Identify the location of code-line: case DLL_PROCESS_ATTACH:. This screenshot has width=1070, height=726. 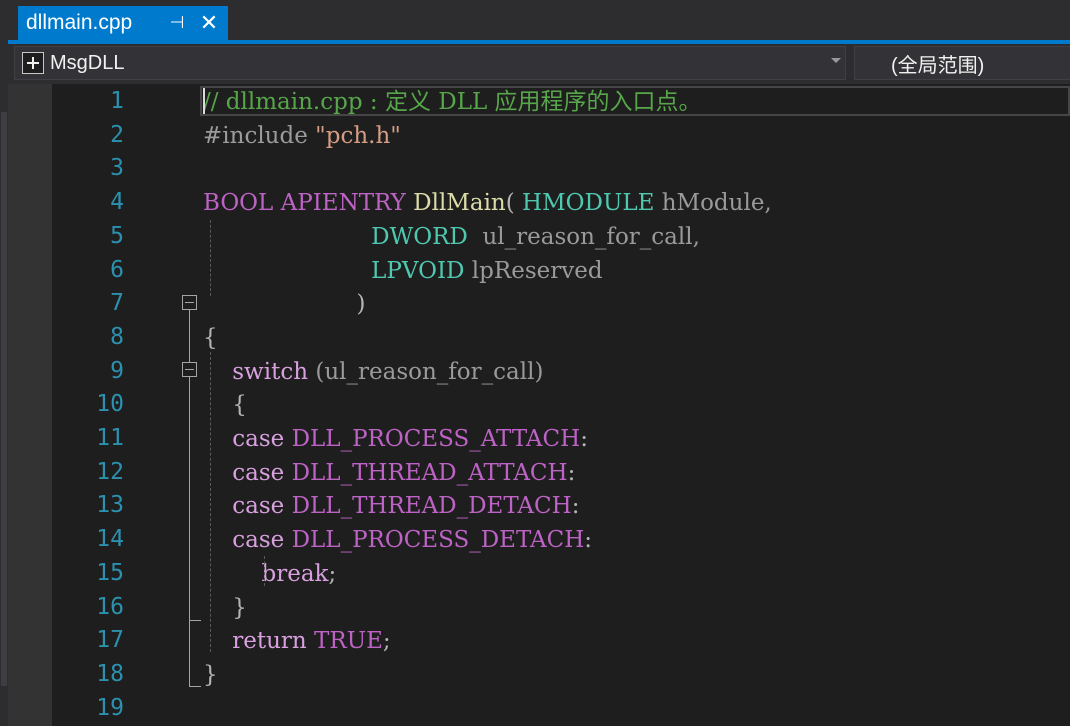
(395, 439).